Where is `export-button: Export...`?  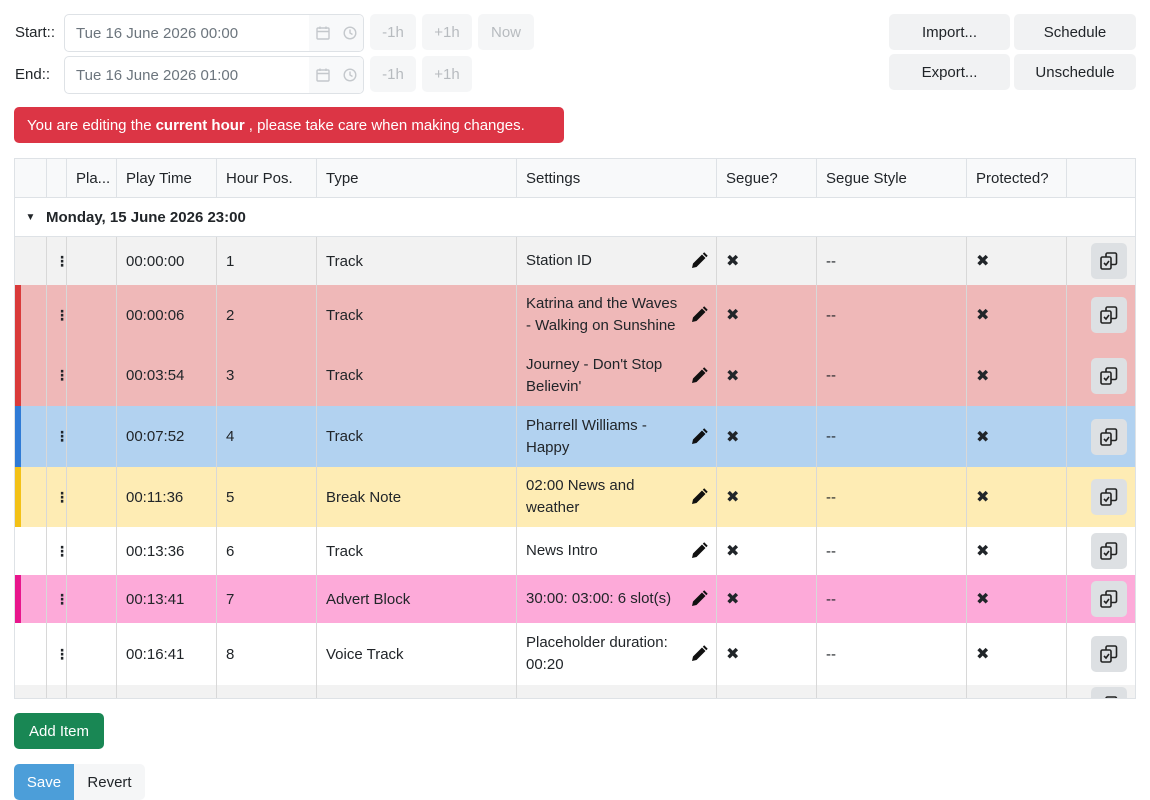
export-button: Export... is located at coordinates (949, 72).